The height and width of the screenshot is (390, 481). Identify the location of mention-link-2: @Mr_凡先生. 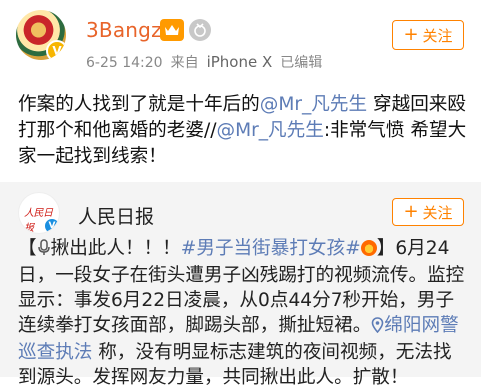
(269, 130).